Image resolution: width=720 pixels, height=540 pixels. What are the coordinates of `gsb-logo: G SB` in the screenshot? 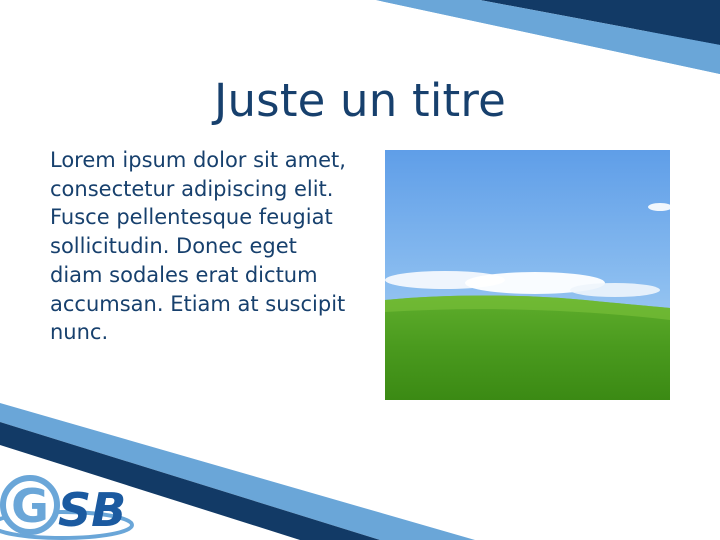 It's located at (67, 507).